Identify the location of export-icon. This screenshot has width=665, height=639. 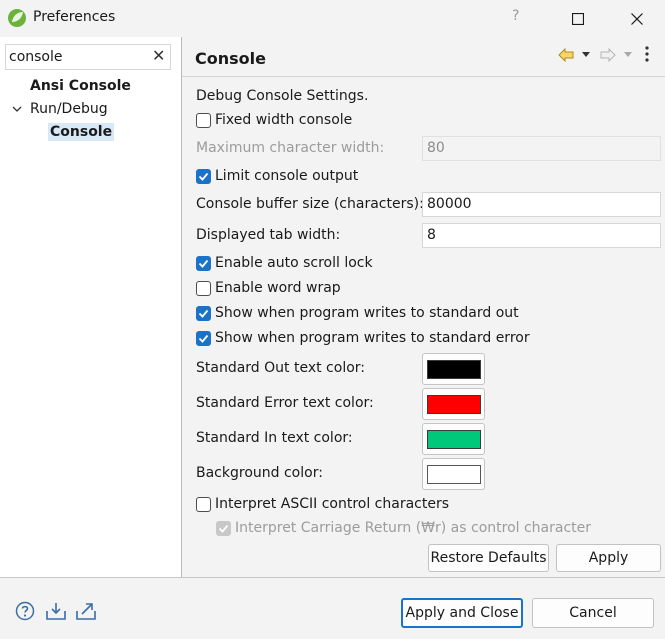
(86, 611).